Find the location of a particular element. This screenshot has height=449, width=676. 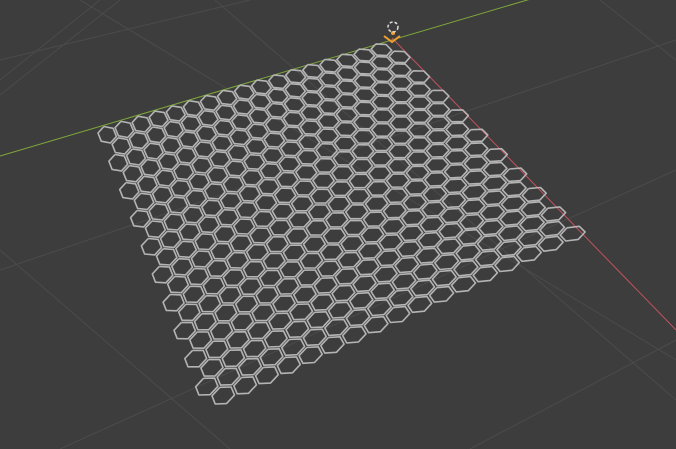

object-origin is located at coordinates (392, 32).